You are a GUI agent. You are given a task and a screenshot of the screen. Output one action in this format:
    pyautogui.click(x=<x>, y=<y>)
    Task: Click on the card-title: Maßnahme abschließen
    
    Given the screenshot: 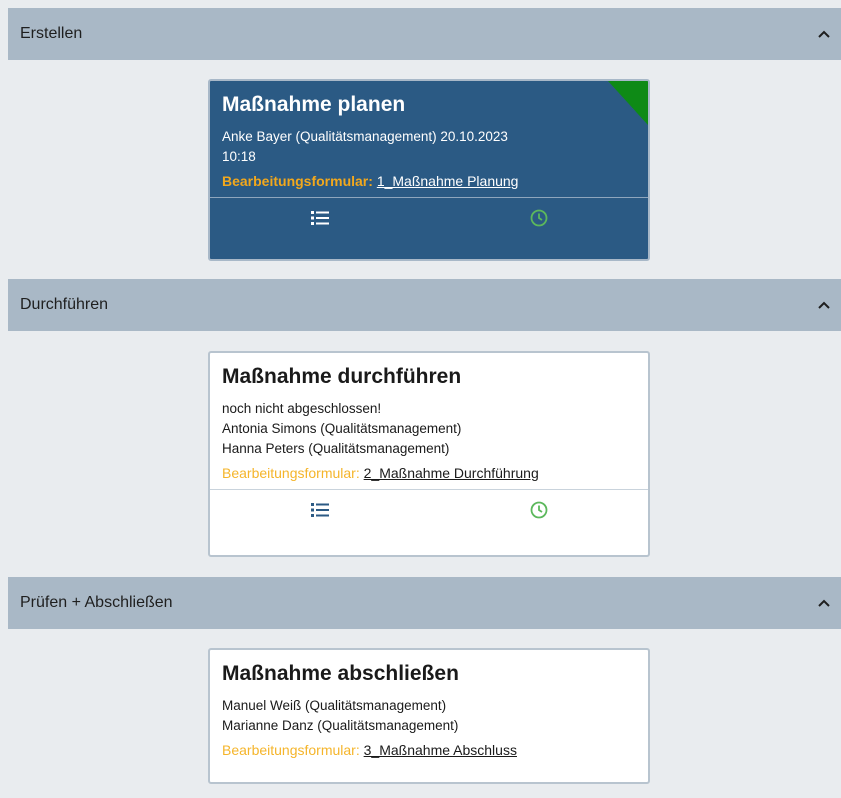 What is the action you would take?
    pyautogui.click(x=340, y=673)
    